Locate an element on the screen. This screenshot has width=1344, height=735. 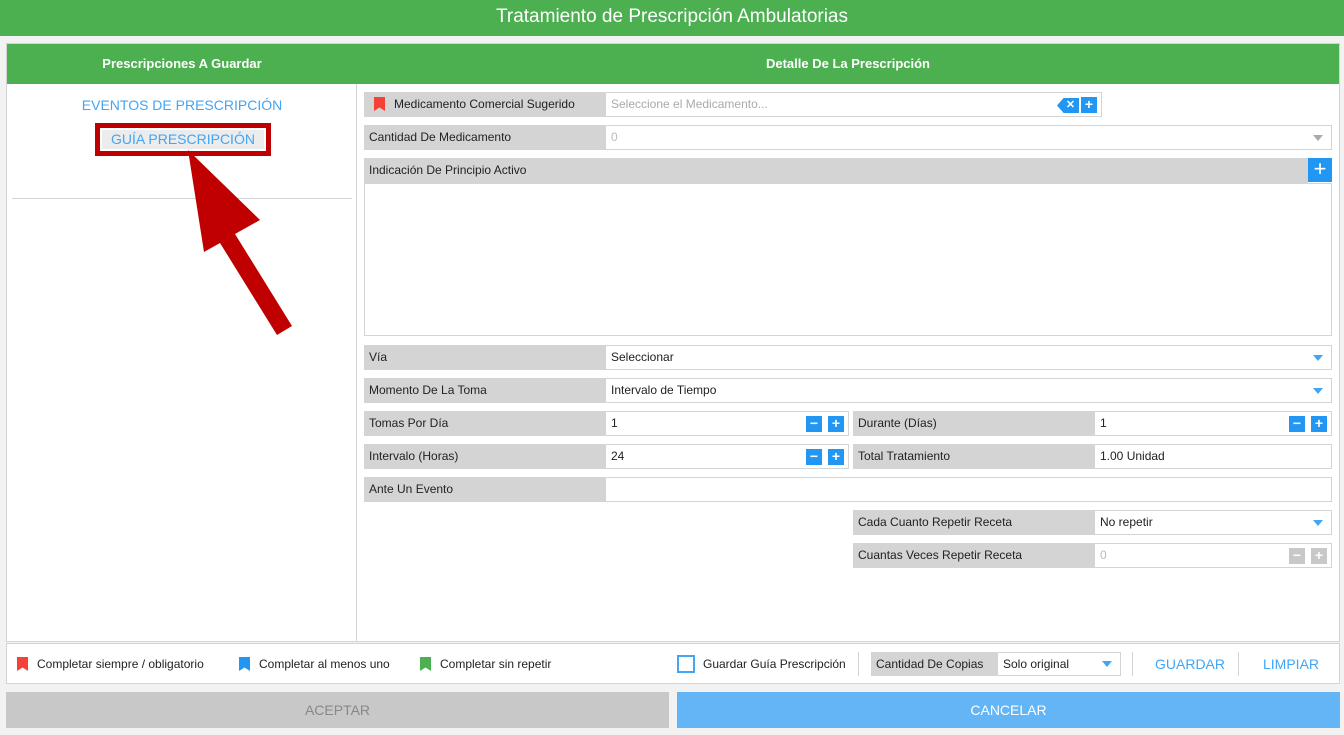
intervalo-decrement-button: − is located at coordinates (814, 457).